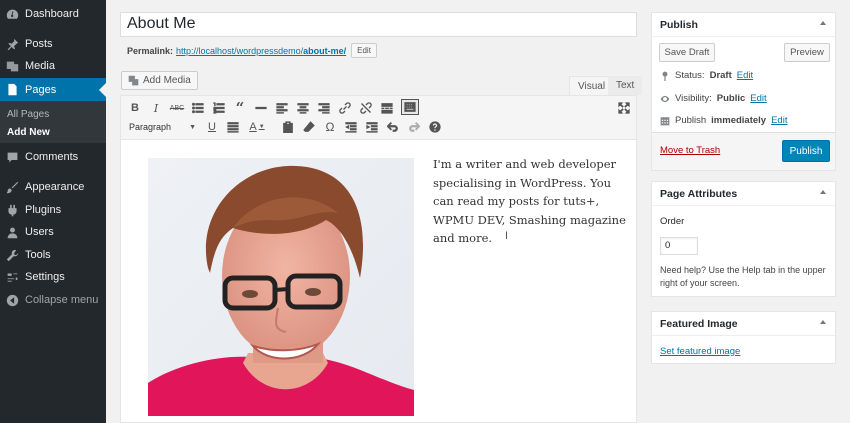 This screenshot has width=850, height=423. What do you see at coordinates (39, 44) in the screenshot?
I see `menu-label: Posts` at bounding box center [39, 44].